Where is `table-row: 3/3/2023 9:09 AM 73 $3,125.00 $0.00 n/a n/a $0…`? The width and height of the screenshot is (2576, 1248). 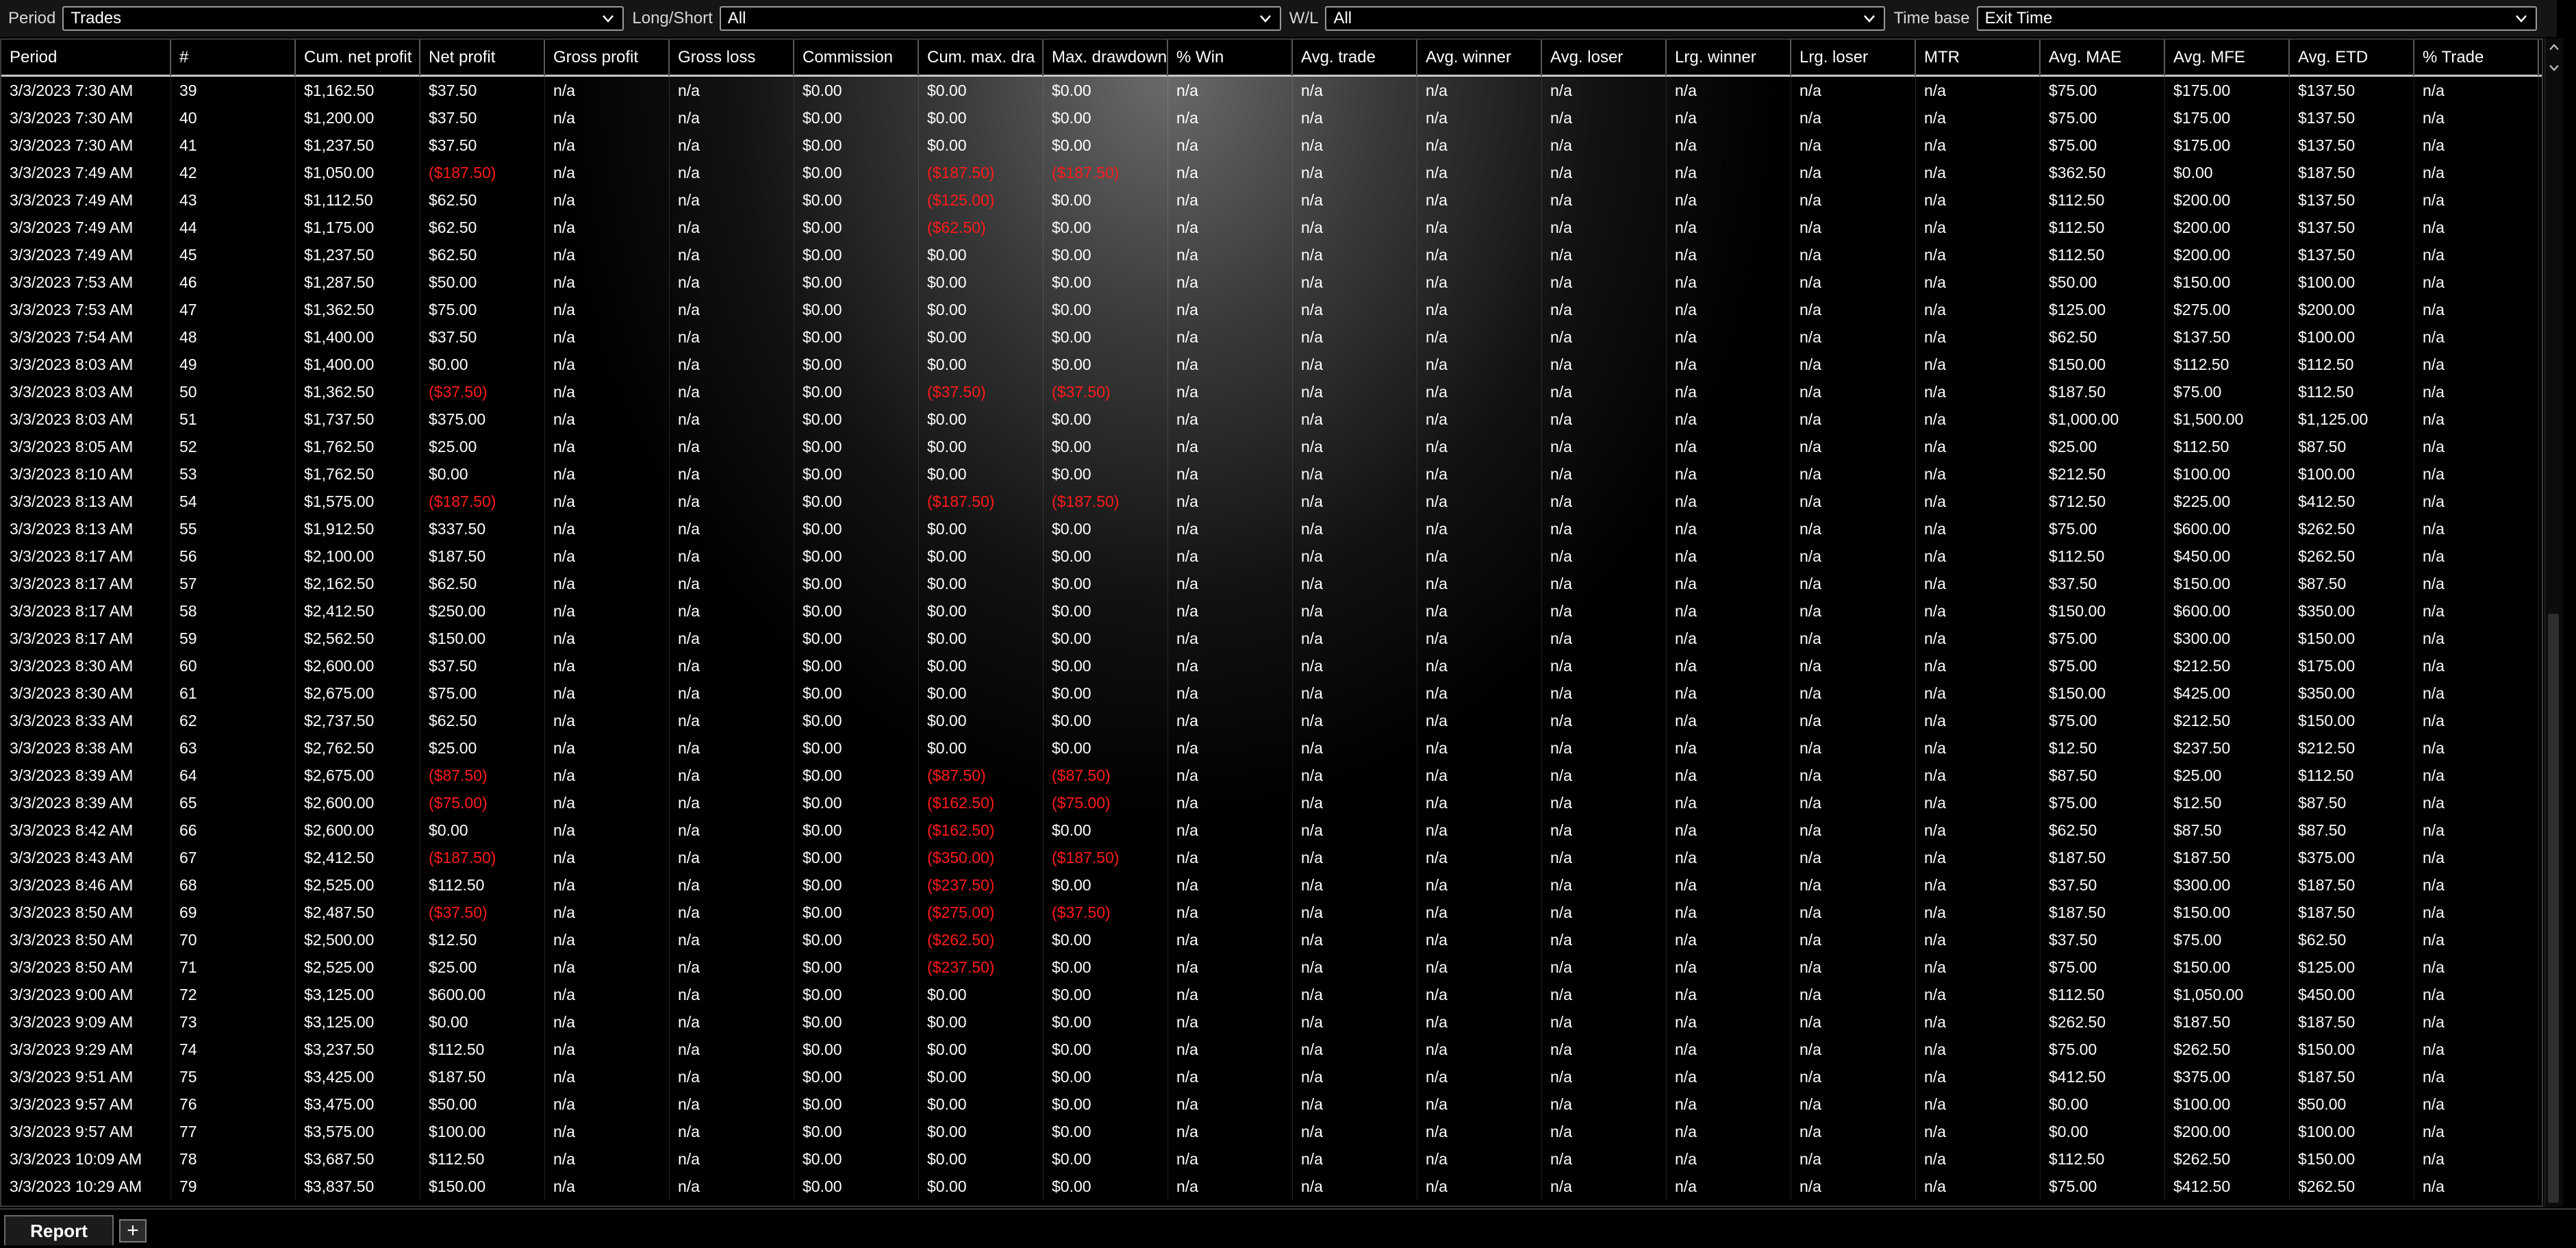 table-row: 3/3/2023 9:09 AM 73 $3,125.00 $0.00 n/a n/a $0… is located at coordinates (1271, 1022).